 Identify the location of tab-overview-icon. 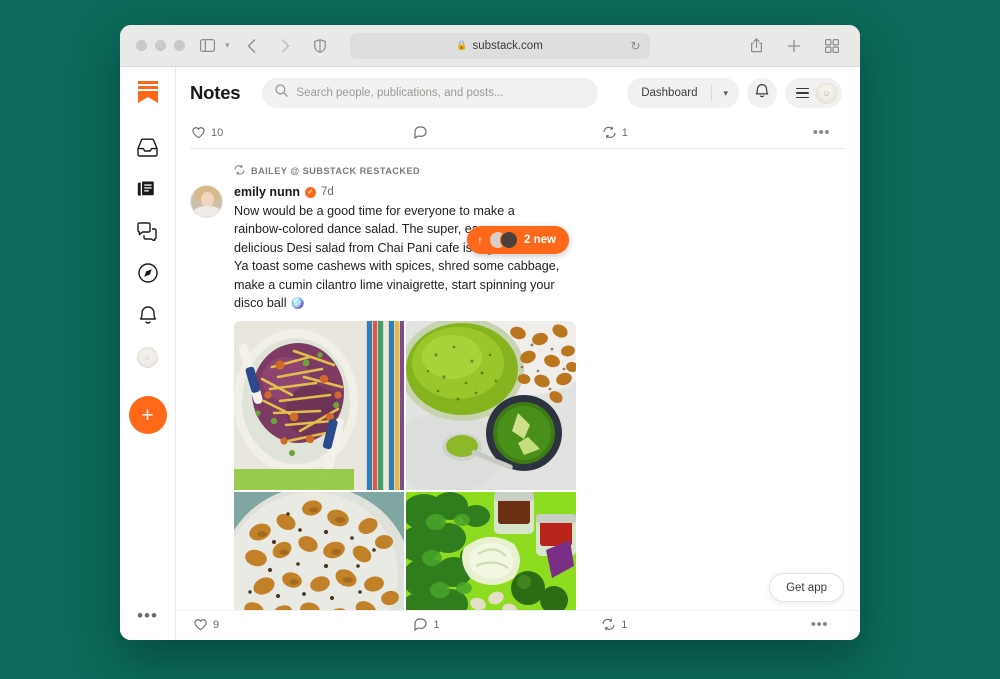
(832, 46).